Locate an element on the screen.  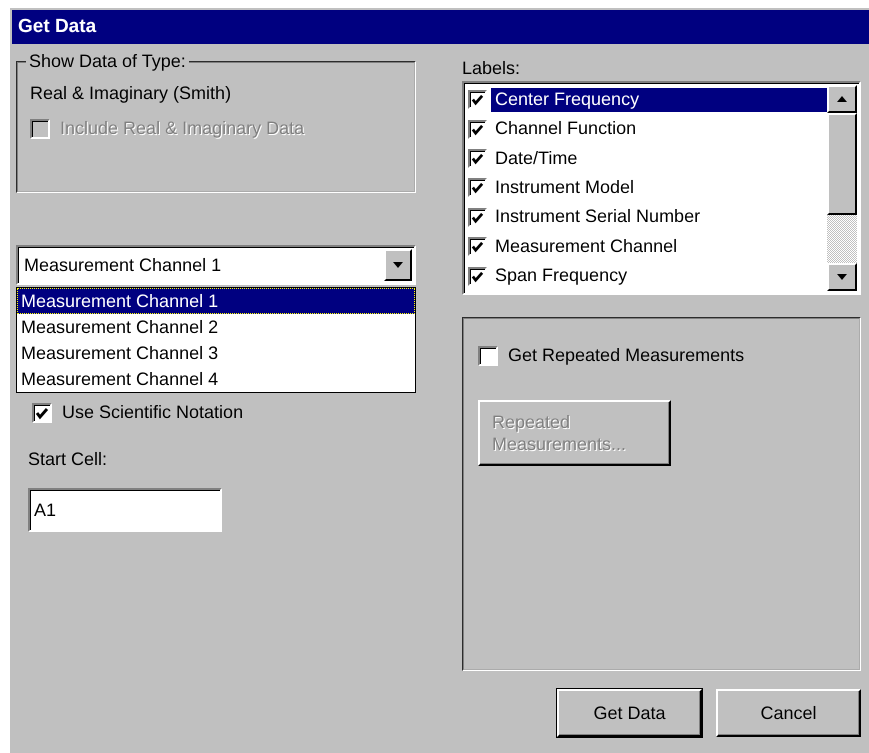
list-item: Measurement Channel is located at coordinates (659, 246).